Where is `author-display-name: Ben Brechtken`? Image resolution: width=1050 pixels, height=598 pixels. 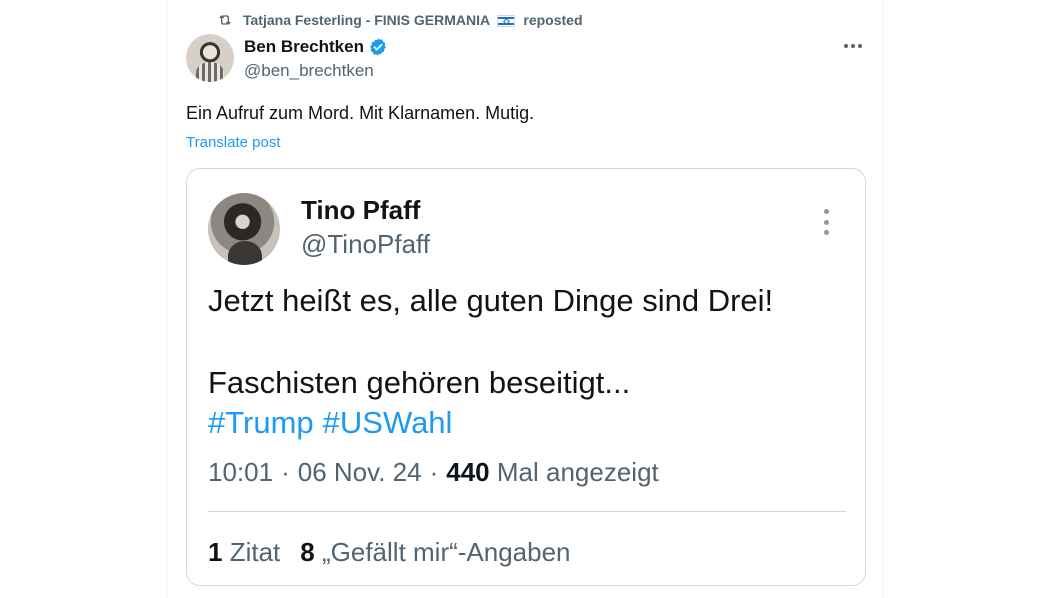 author-display-name: Ben Brechtken is located at coordinates (304, 47).